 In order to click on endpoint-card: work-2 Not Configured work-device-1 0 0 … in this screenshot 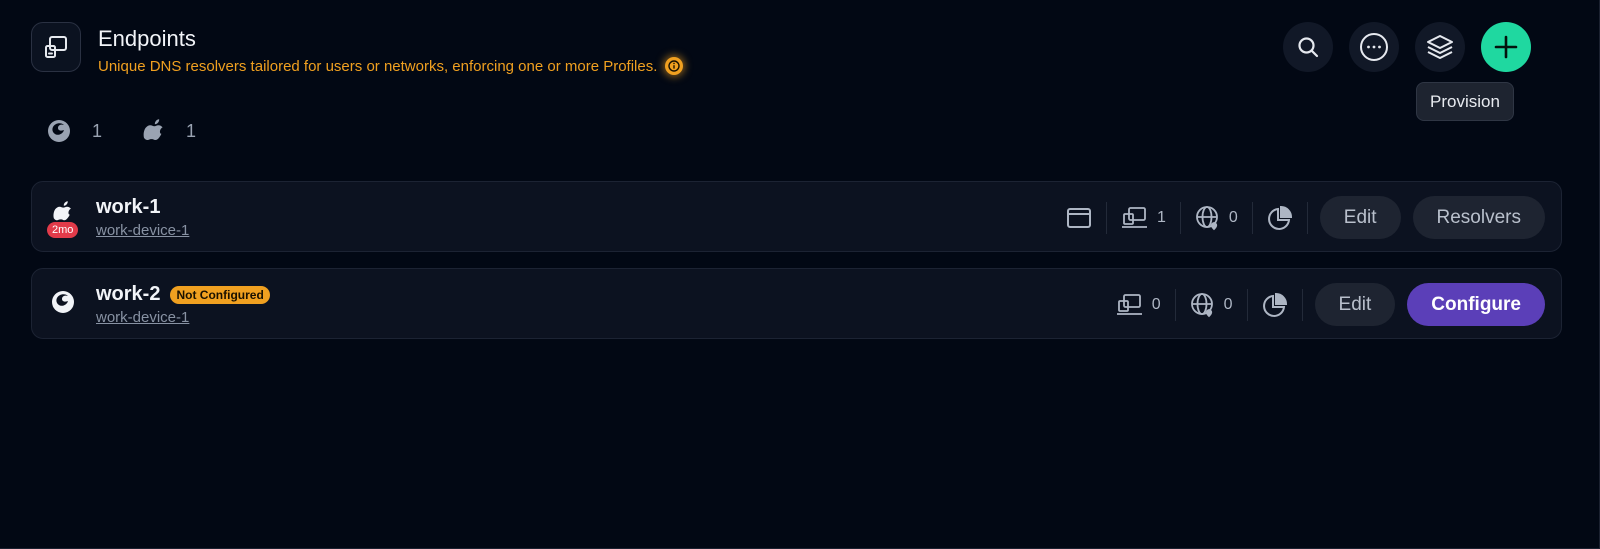, I will do `click(796, 303)`.